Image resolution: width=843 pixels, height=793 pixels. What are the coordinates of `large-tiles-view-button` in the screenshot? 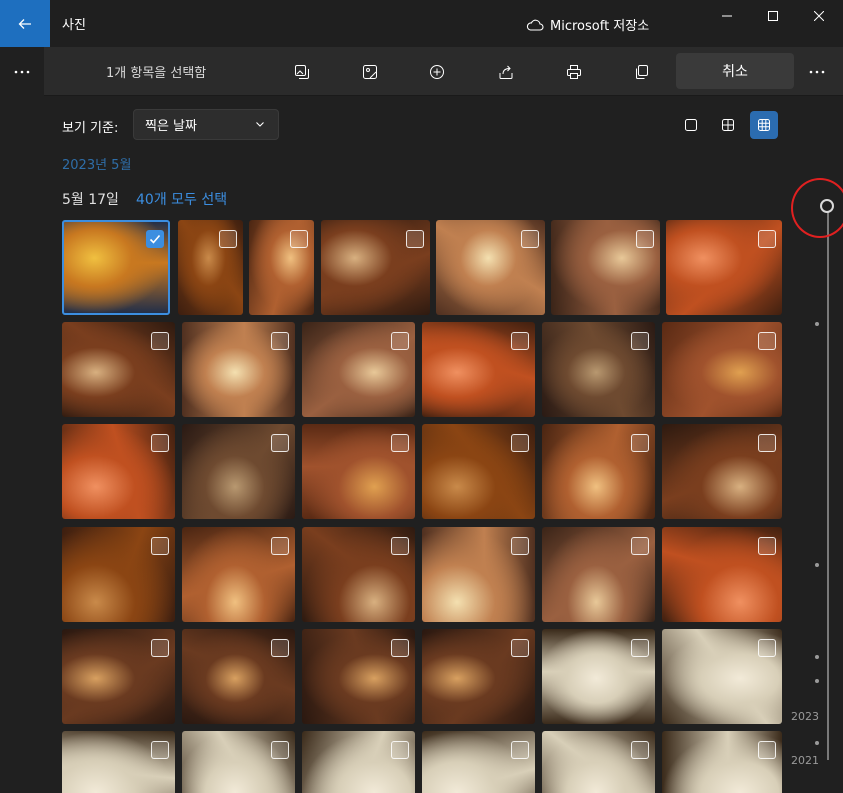 It's located at (691, 125).